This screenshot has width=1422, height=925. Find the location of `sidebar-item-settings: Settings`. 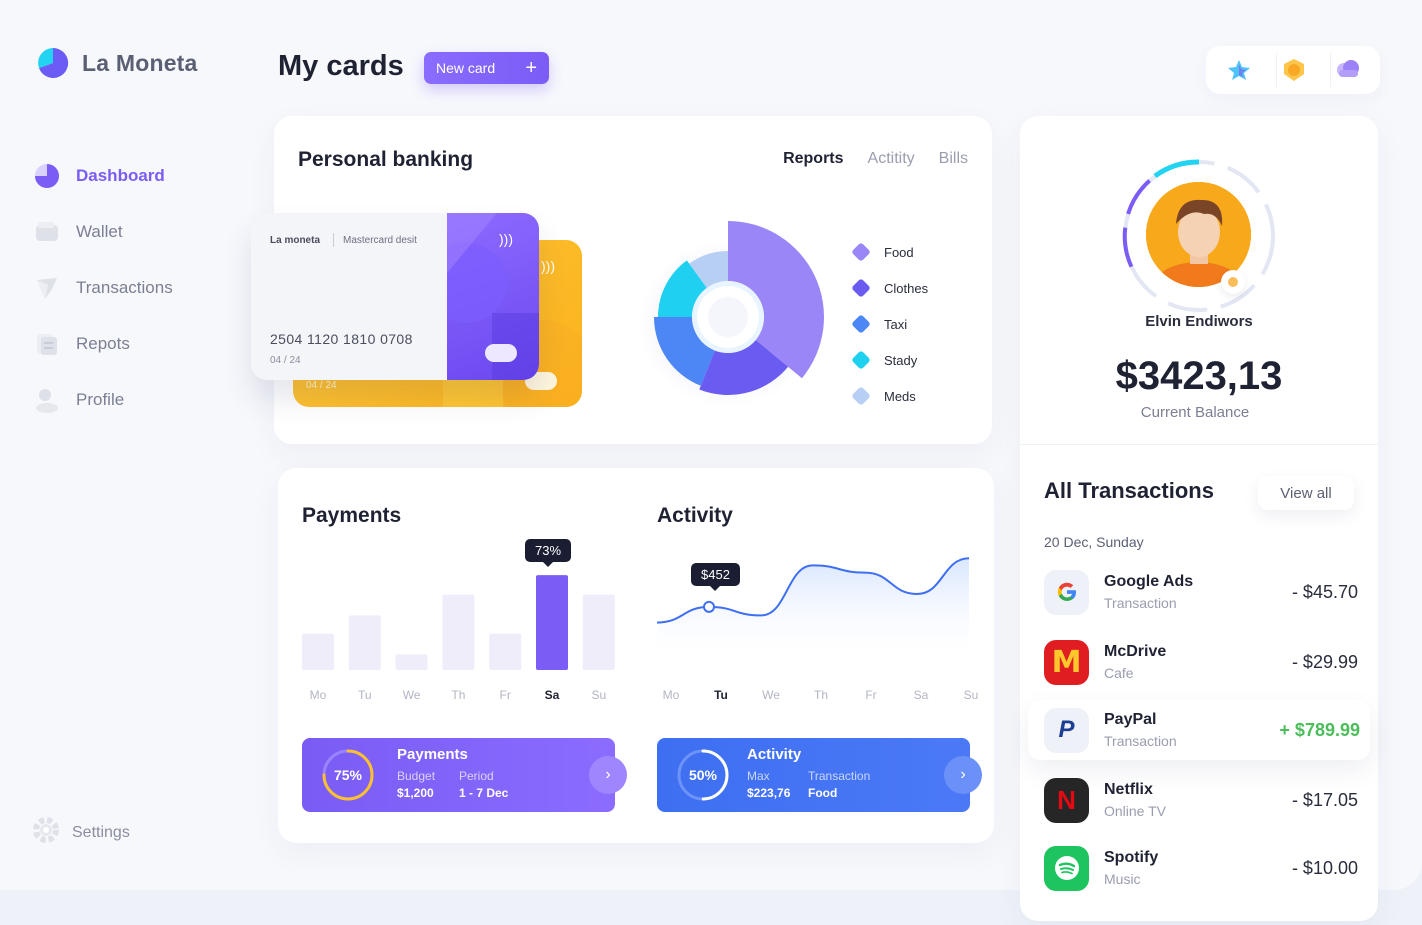

sidebar-item-settings: Settings is located at coordinates (81, 832).